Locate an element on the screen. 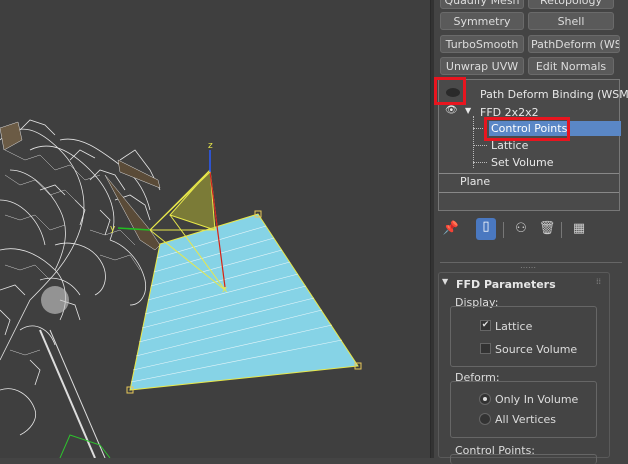  annotation-box-control-points is located at coordinates (527, 129).